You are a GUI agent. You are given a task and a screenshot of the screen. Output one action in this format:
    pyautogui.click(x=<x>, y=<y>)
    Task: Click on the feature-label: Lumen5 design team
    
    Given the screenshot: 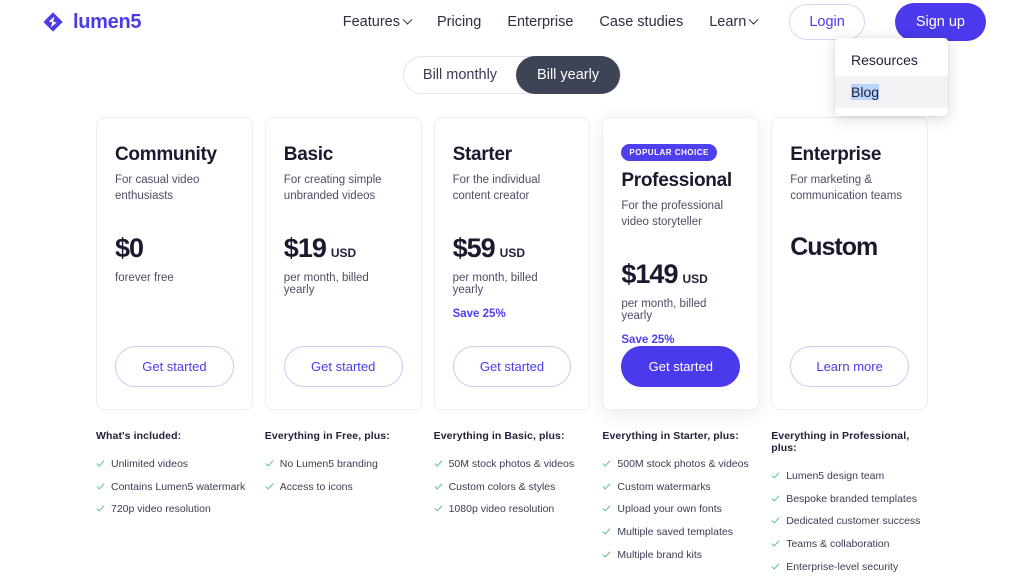 What is the action you would take?
    pyautogui.click(x=835, y=476)
    